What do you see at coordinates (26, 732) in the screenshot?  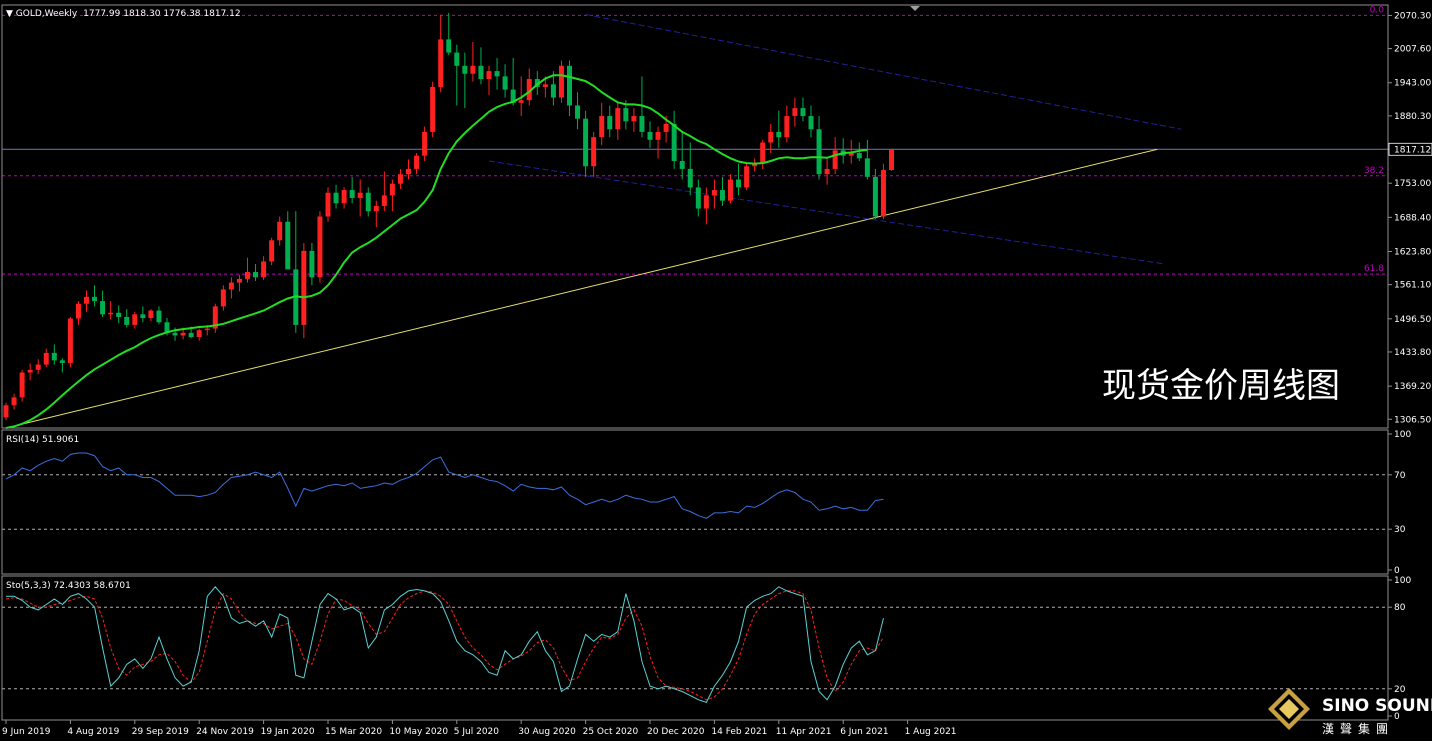 I see `time-tick-label: 9 Jun 2019` at bounding box center [26, 732].